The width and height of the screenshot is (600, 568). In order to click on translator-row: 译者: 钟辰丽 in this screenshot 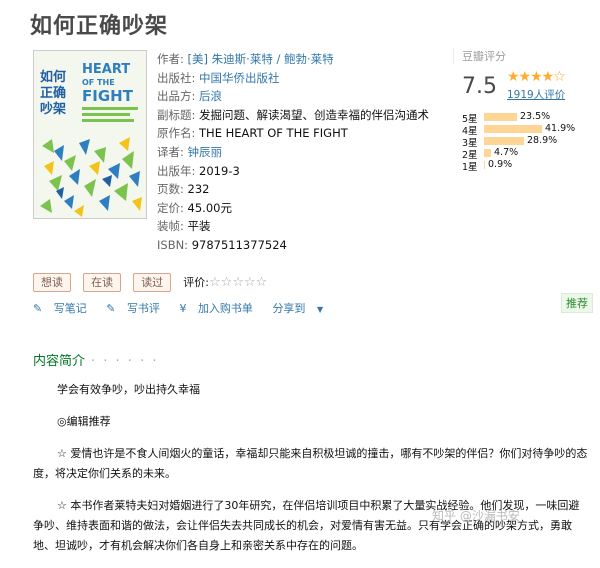, I will do `click(190, 151)`.